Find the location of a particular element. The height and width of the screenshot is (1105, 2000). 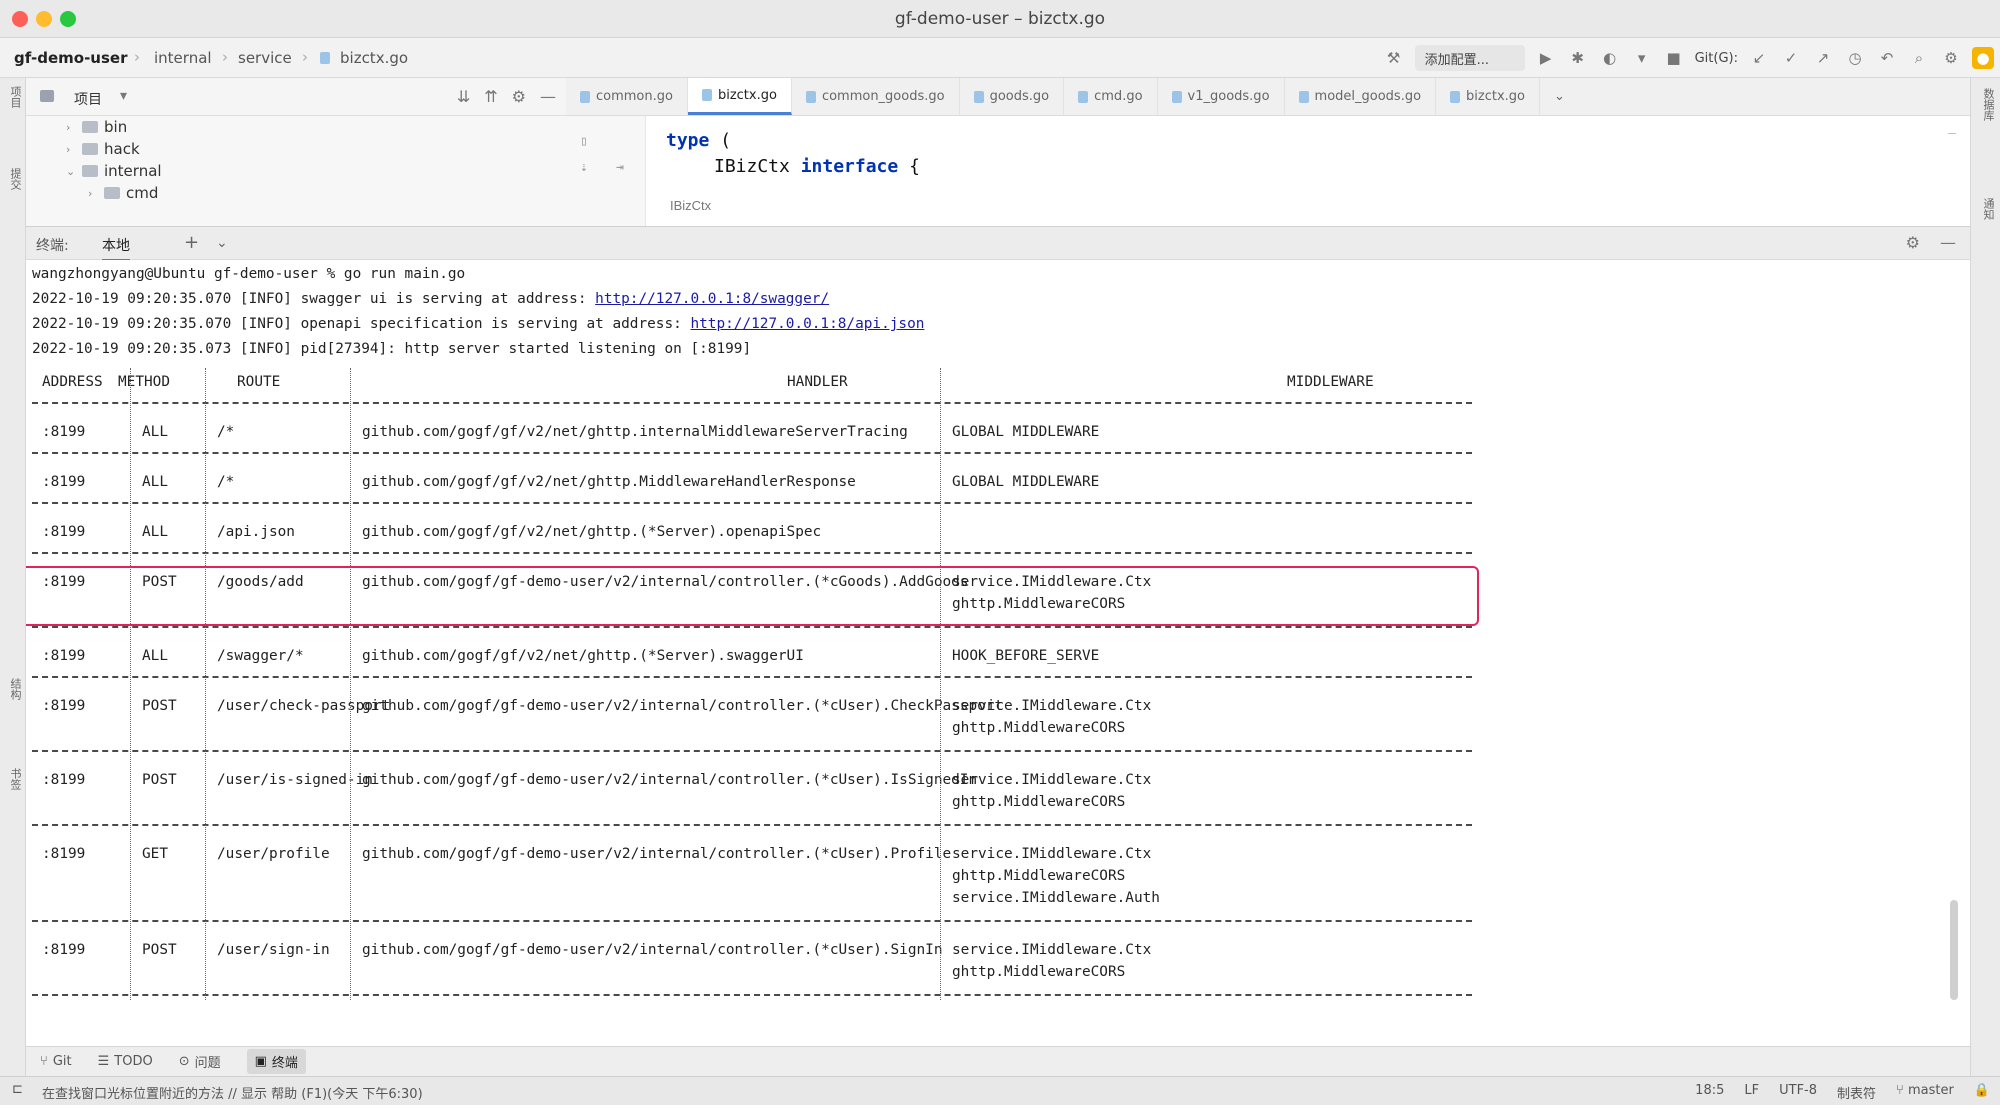

code-keyword: type is located at coordinates (688, 140).